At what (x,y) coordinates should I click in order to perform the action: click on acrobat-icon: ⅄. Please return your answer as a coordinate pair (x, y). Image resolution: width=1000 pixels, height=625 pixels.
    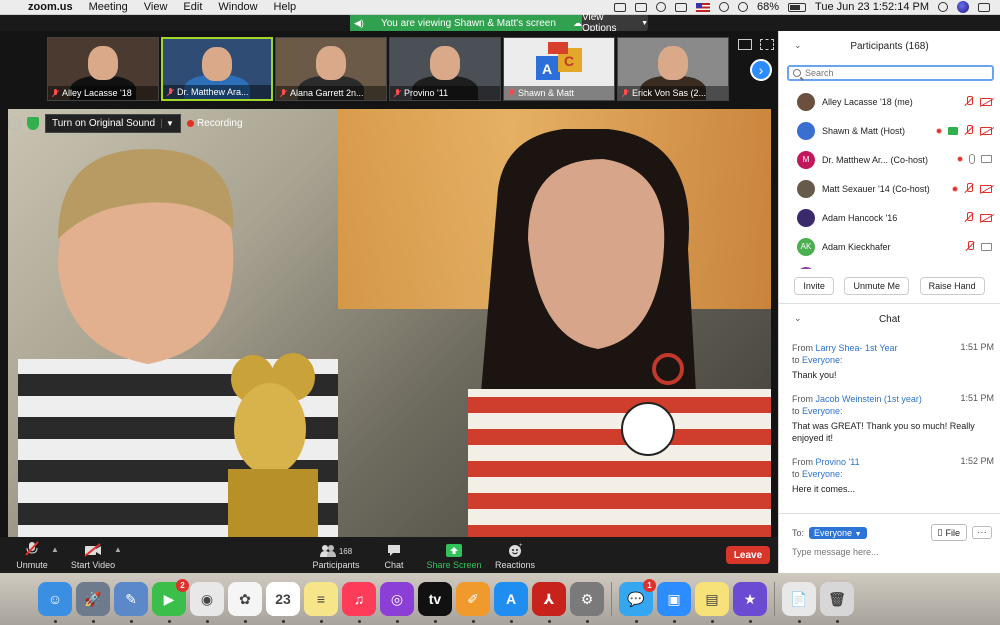
    Looking at the image, I should click on (549, 602).